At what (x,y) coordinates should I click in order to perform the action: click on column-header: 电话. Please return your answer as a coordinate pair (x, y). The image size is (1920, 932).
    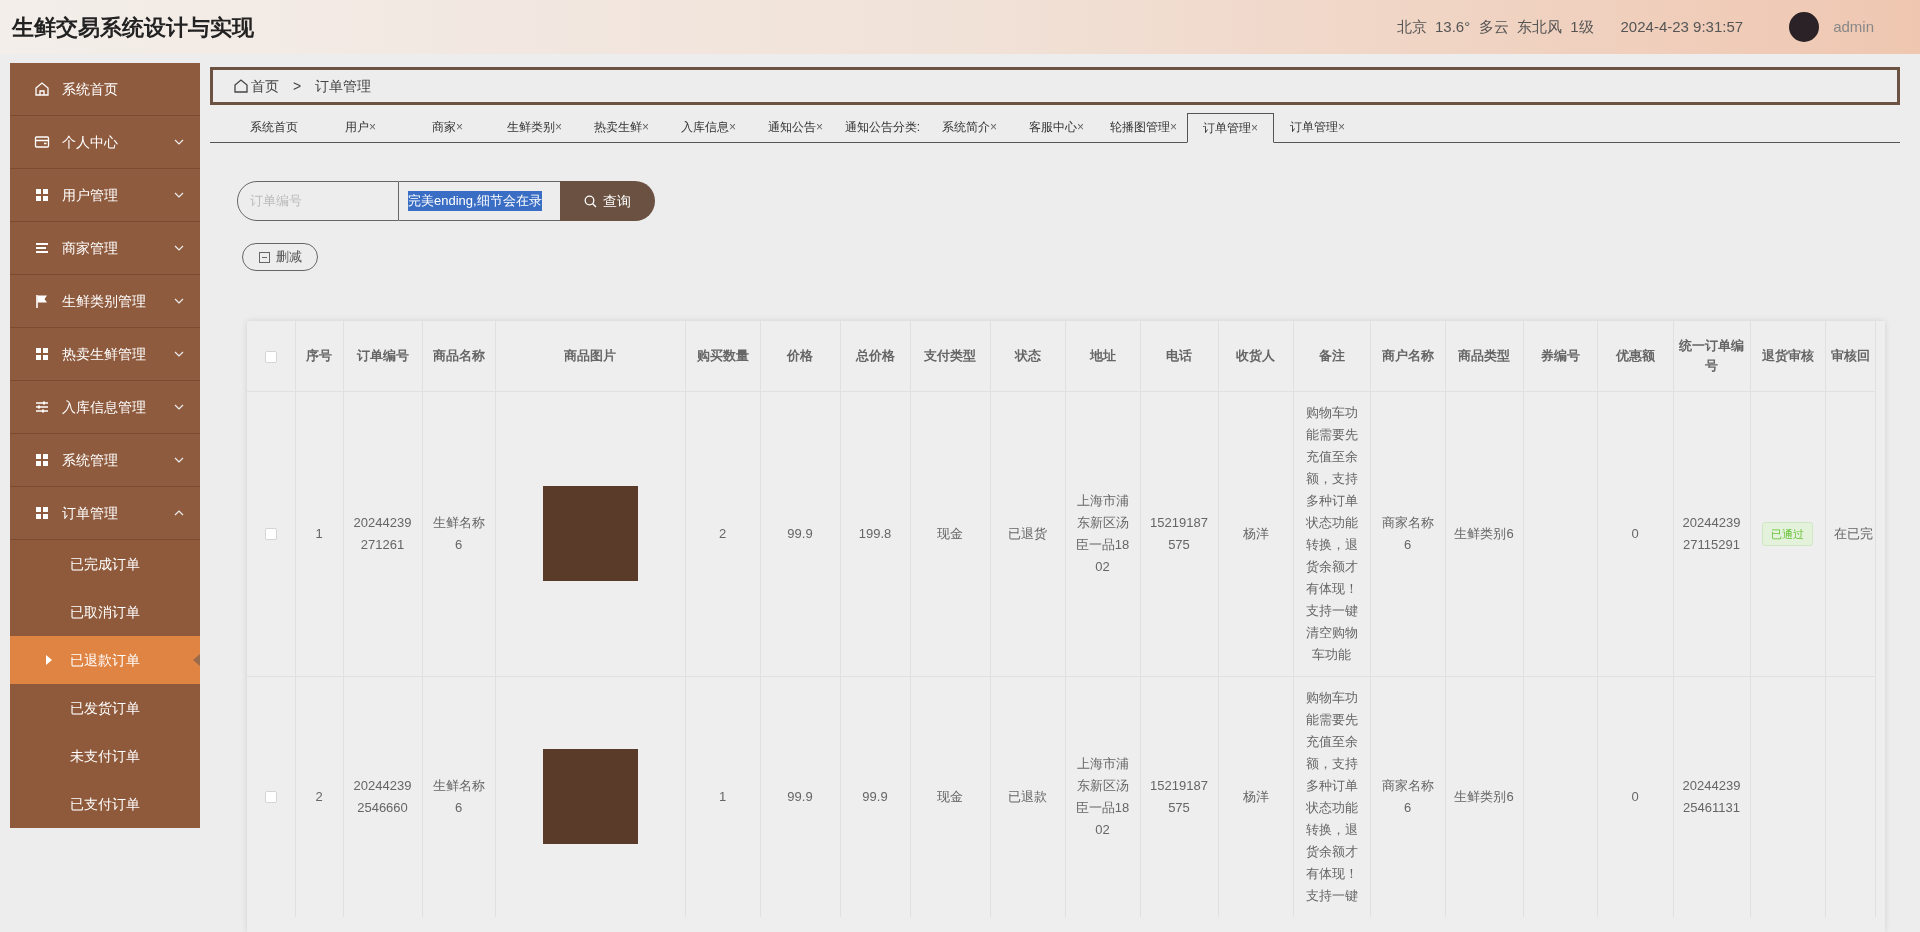
    Looking at the image, I should click on (1179, 355).